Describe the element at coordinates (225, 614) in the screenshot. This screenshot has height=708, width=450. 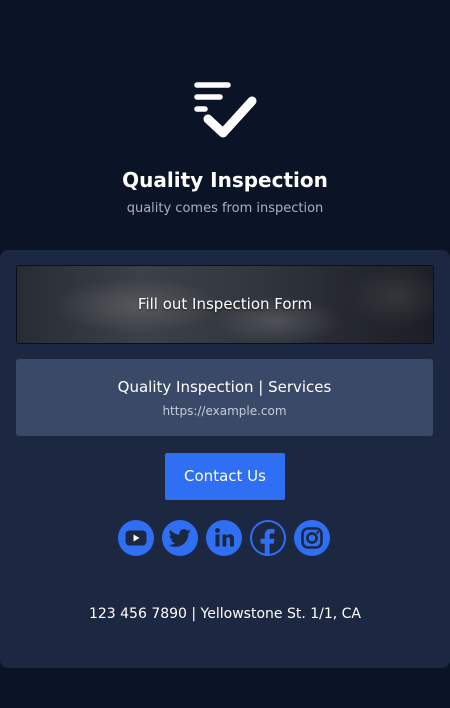
I see `contact-address: 123 456 7890 | Yellowstone St. 1/1, CA` at that location.